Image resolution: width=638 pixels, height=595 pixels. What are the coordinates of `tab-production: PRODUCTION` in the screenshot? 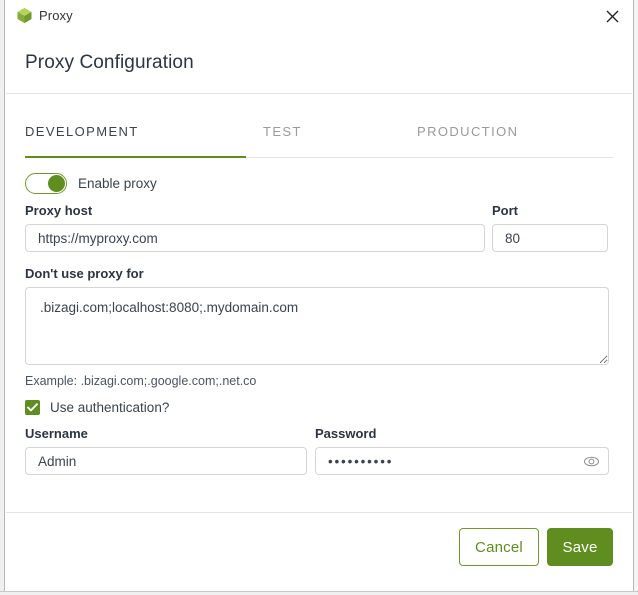 It's located at (467, 137).